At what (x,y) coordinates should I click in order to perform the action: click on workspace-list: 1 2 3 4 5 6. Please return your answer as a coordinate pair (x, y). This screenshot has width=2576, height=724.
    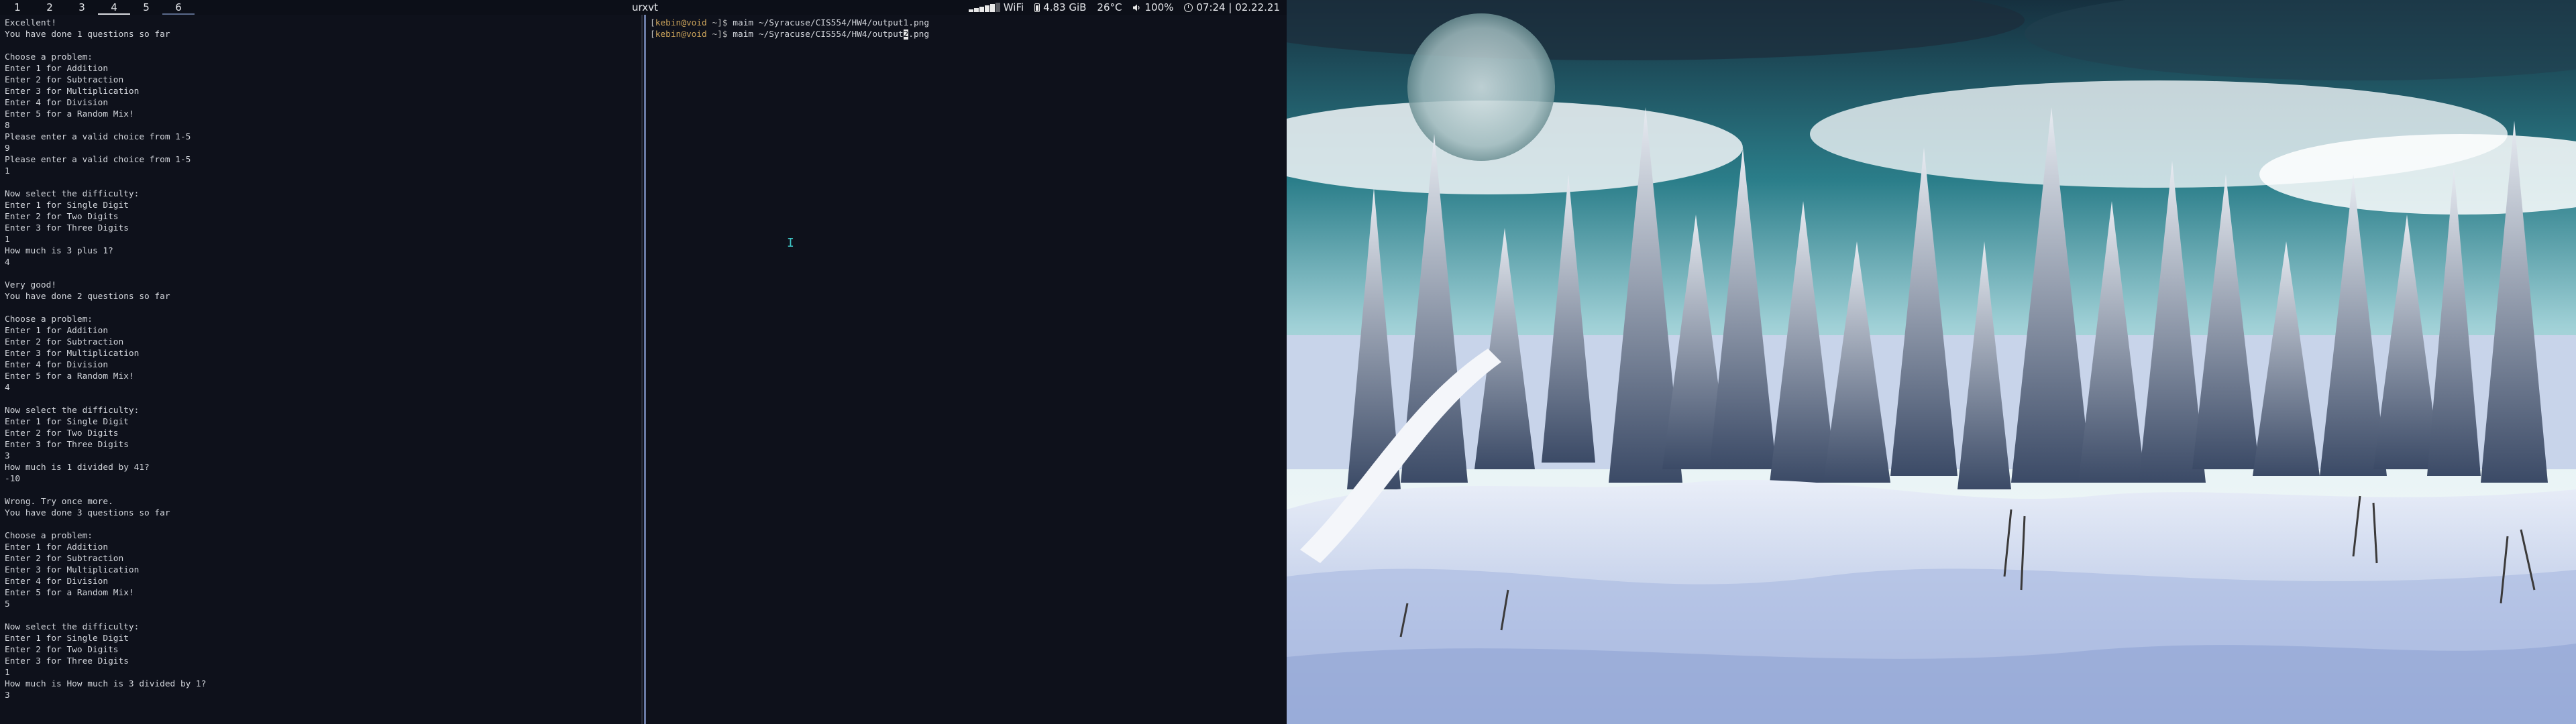
    Looking at the image, I should click on (97, 7).